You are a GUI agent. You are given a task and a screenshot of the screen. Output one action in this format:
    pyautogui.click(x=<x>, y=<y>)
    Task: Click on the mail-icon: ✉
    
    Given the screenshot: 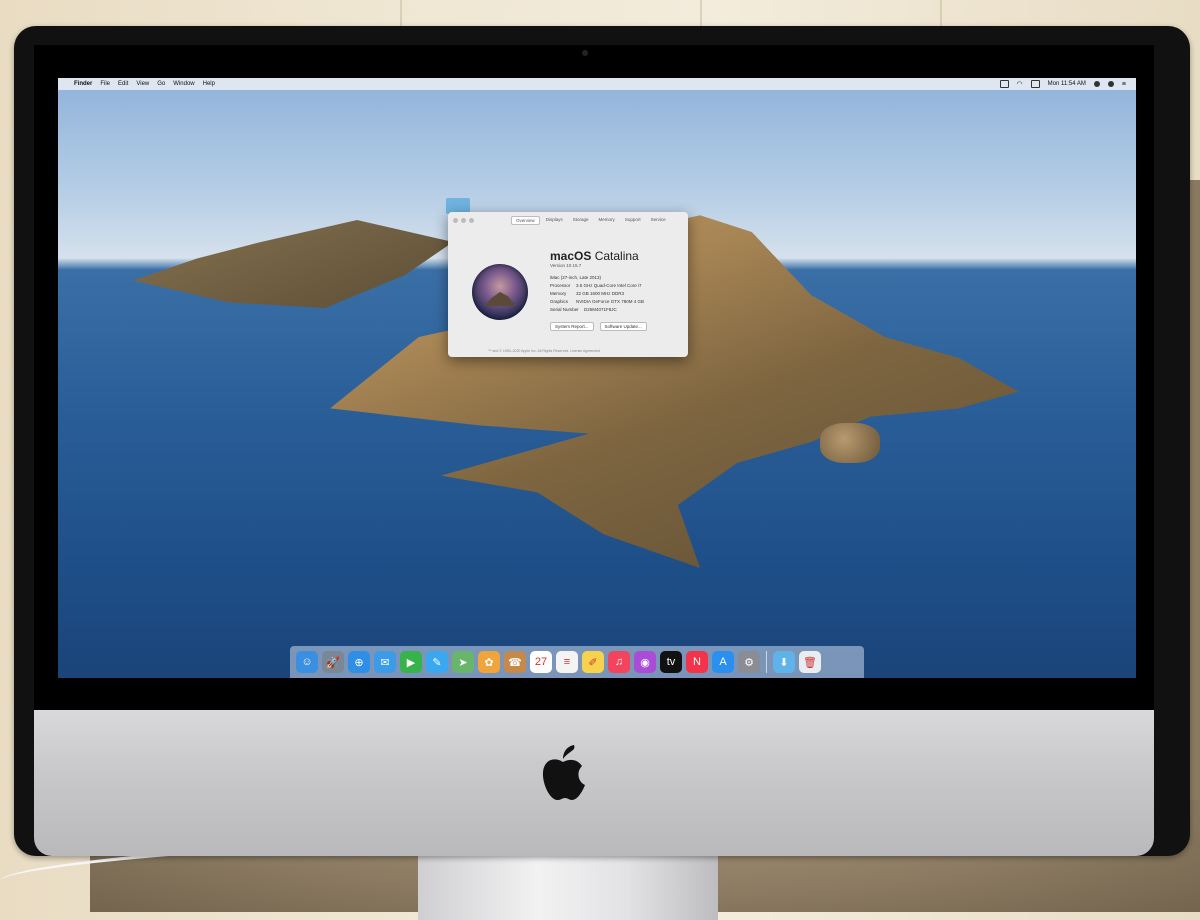 What is the action you would take?
    pyautogui.click(x=385, y=662)
    